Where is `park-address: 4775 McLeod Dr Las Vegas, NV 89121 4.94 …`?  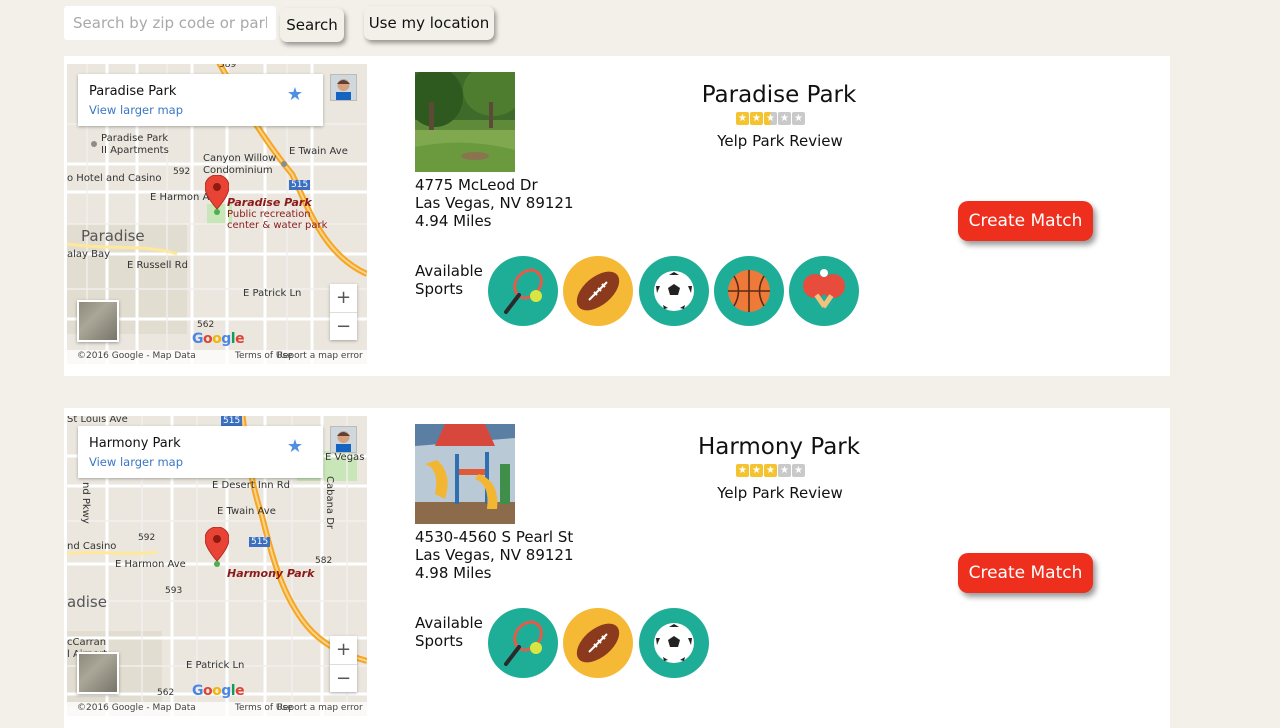
park-address: 4775 McLeod Dr Las Vegas, NV 89121 4.94 … is located at coordinates (494, 203).